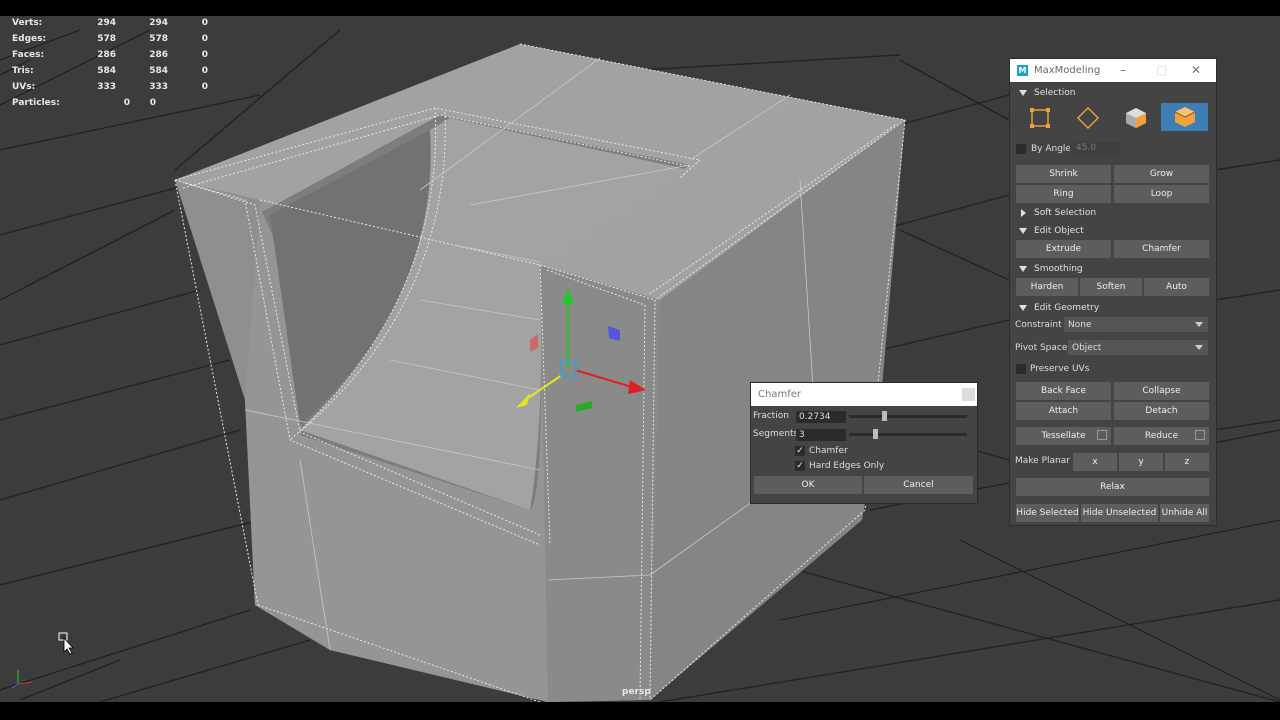  What do you see at coordinates (1063, 249) in the screenshot?
I see `extrude-button: Extrude` at bounding box center [1063, 249].